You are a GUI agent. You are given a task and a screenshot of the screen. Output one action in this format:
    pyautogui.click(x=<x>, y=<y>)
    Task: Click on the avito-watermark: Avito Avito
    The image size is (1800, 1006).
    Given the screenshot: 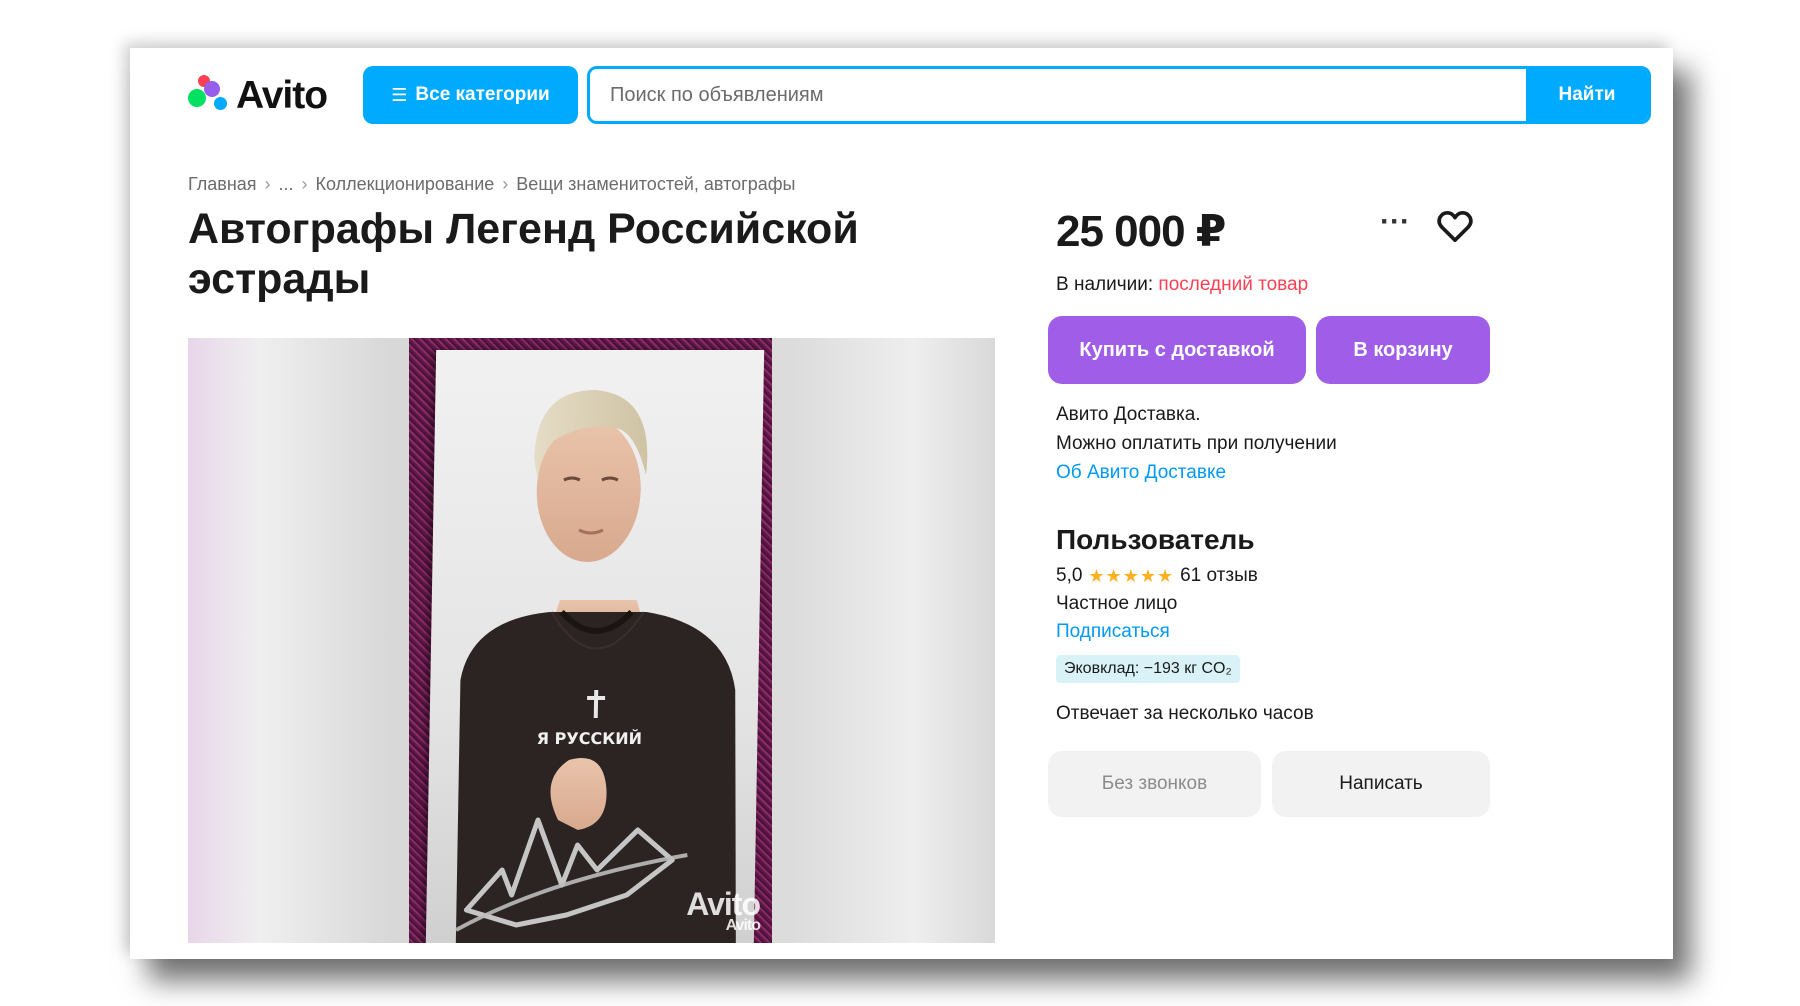 What is the action you would take?
    pyautogui.click(x=723, y=910)
    